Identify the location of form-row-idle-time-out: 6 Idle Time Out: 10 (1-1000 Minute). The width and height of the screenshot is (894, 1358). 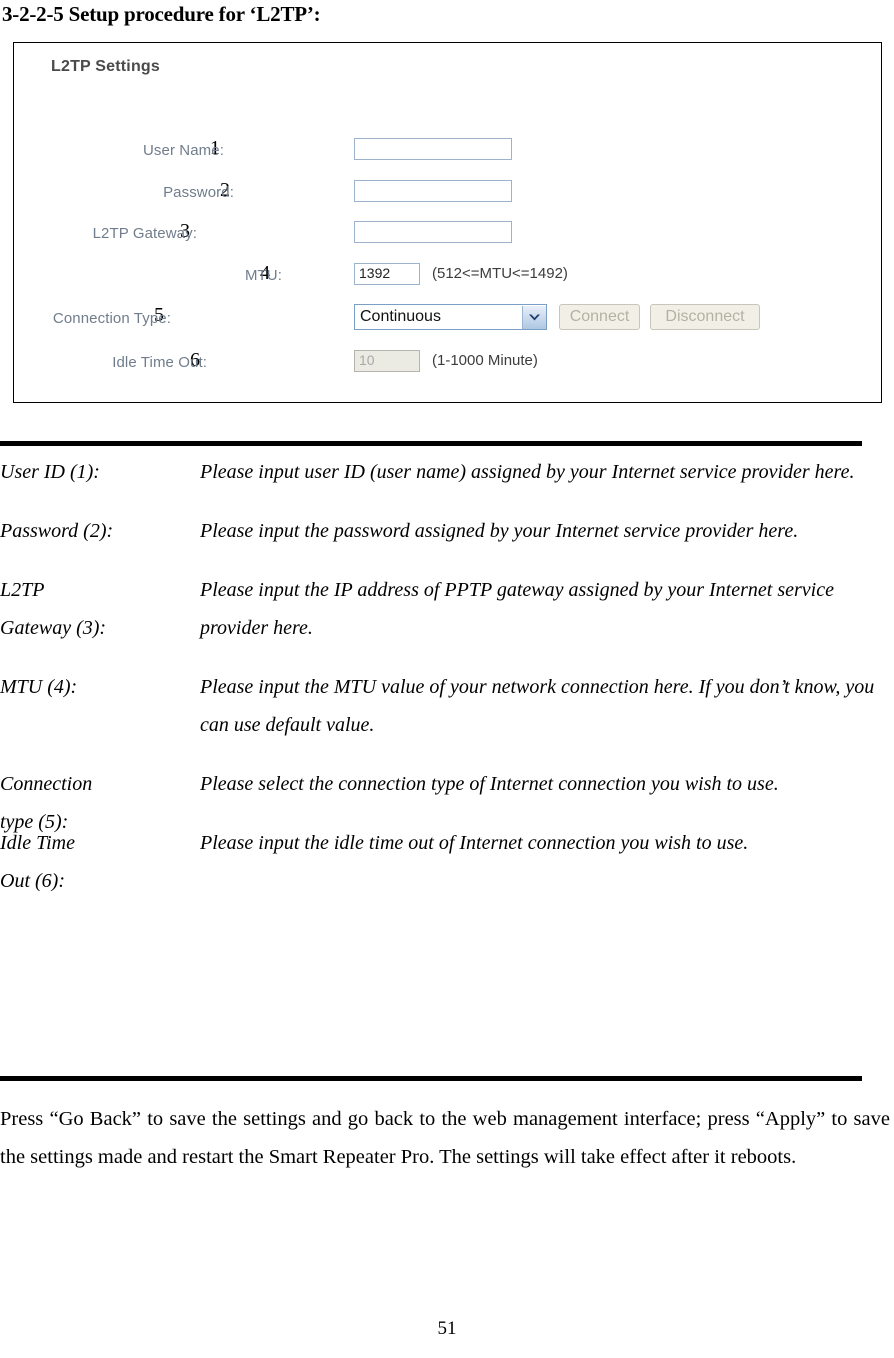
(447, 362).